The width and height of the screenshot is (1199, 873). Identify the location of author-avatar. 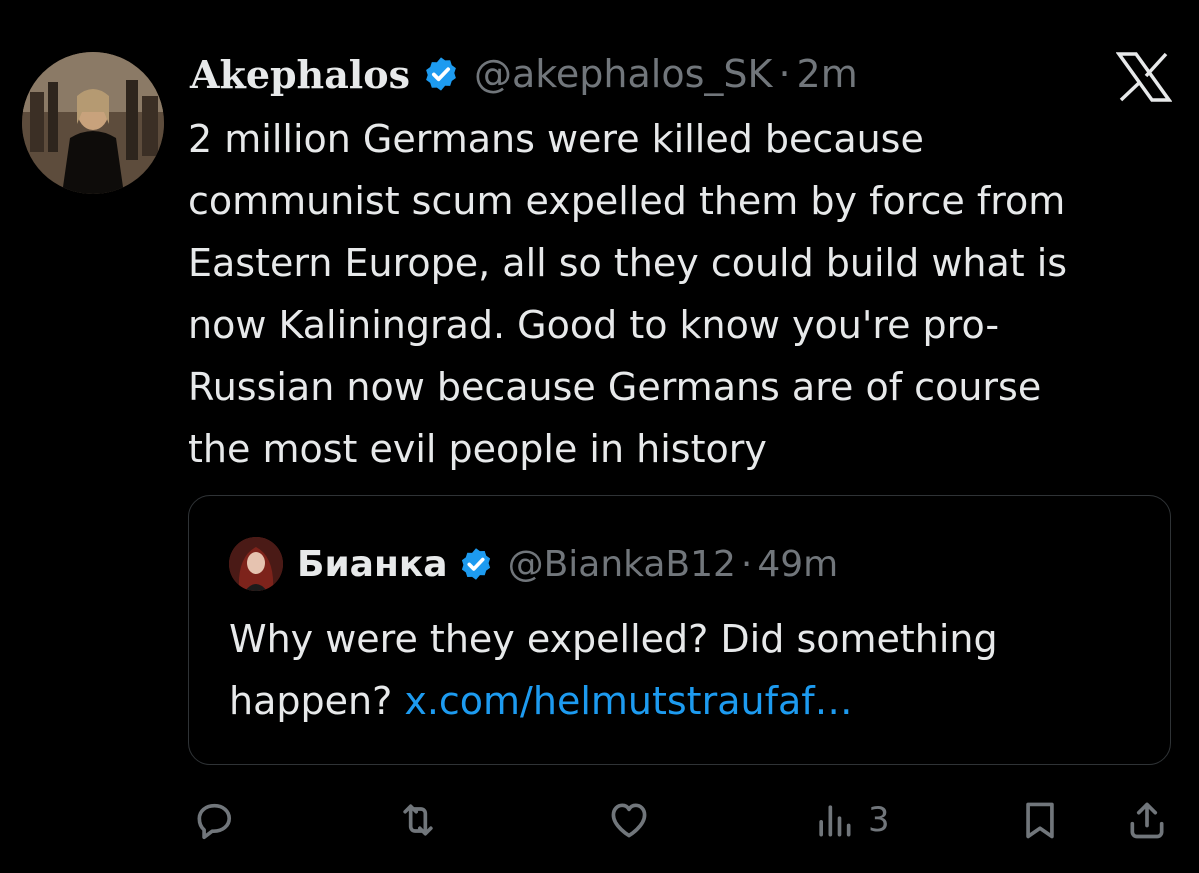
(93, 123).